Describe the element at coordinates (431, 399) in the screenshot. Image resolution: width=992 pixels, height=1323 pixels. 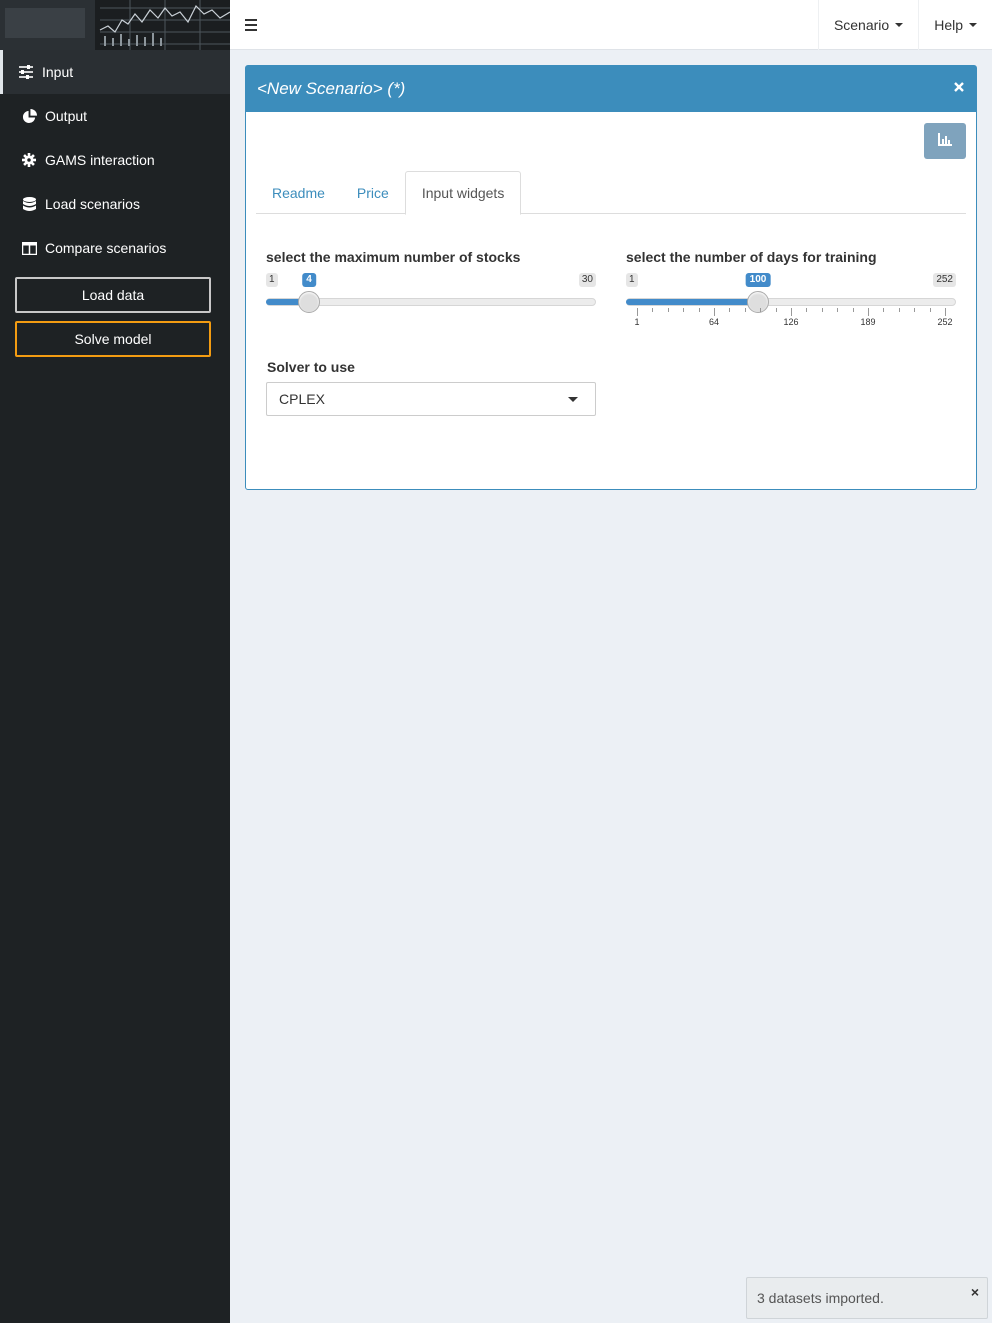
I see `solver-select: CPLEX` at that location.